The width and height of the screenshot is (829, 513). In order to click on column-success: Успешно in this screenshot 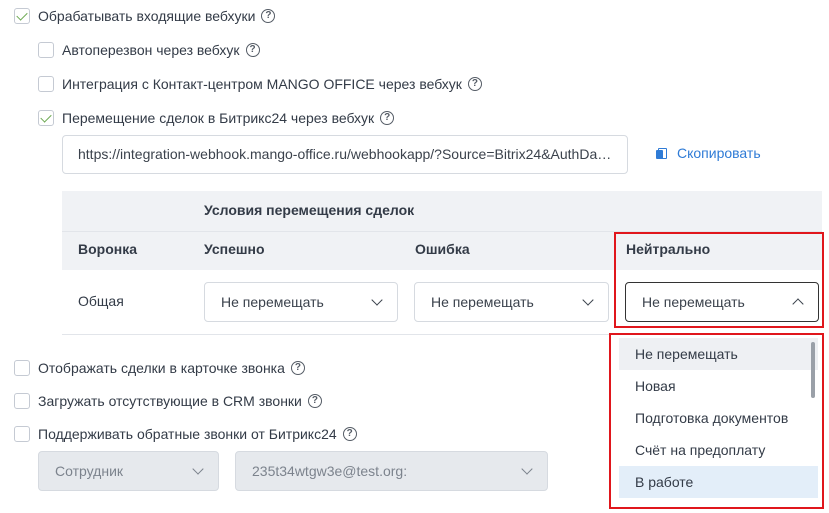, I will do `click(234, 249)`.